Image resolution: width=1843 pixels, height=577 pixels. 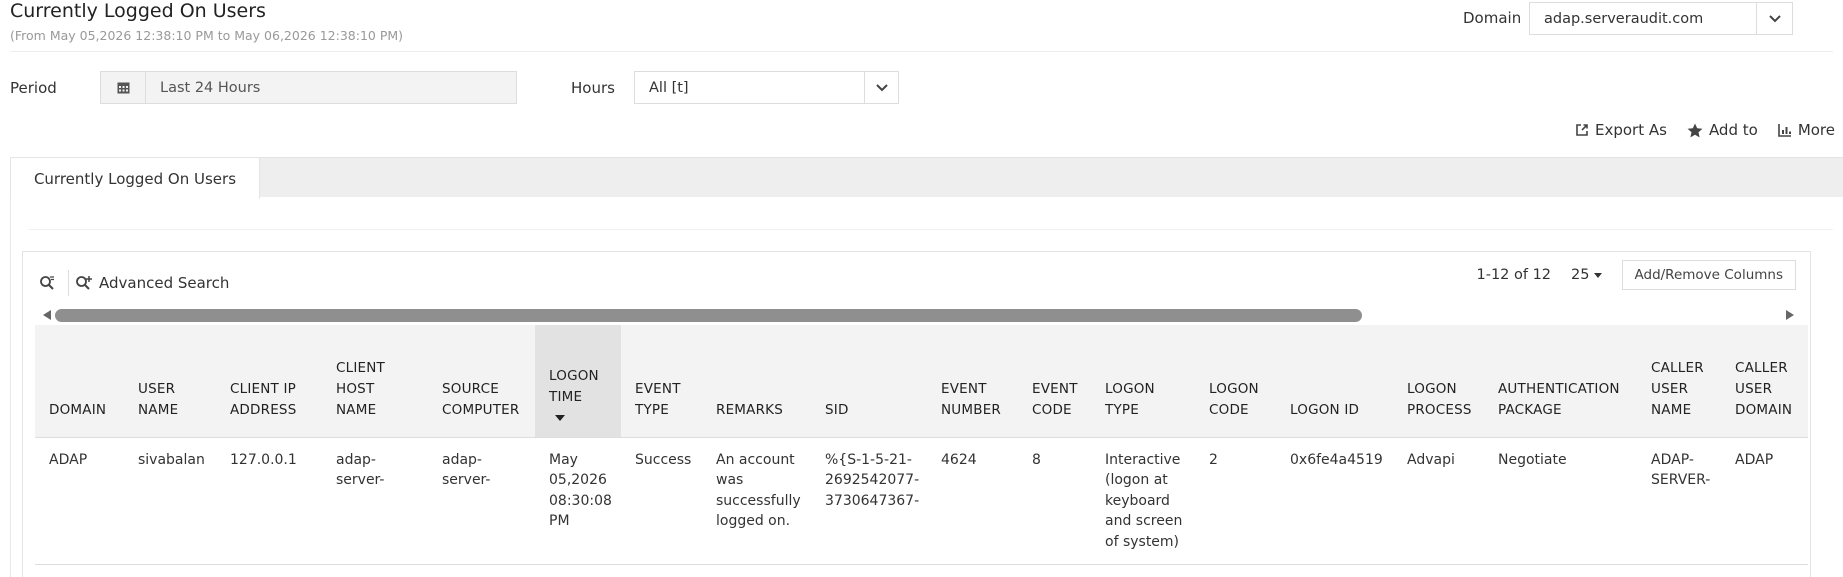 What do you see at coordinates (79, 381) in the screenshot?
I see `column-header: DOMAIN` at bounding box center [79, 381].